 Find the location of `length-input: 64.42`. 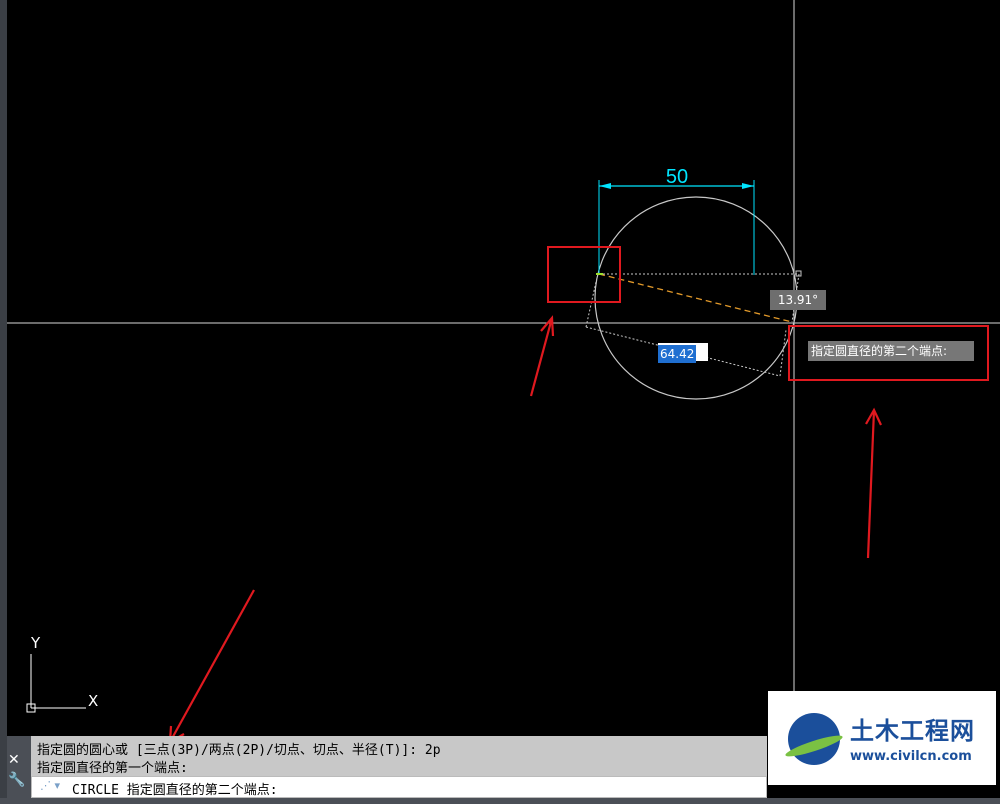

length-input: 64.42 is located at coordinates (683, 353).